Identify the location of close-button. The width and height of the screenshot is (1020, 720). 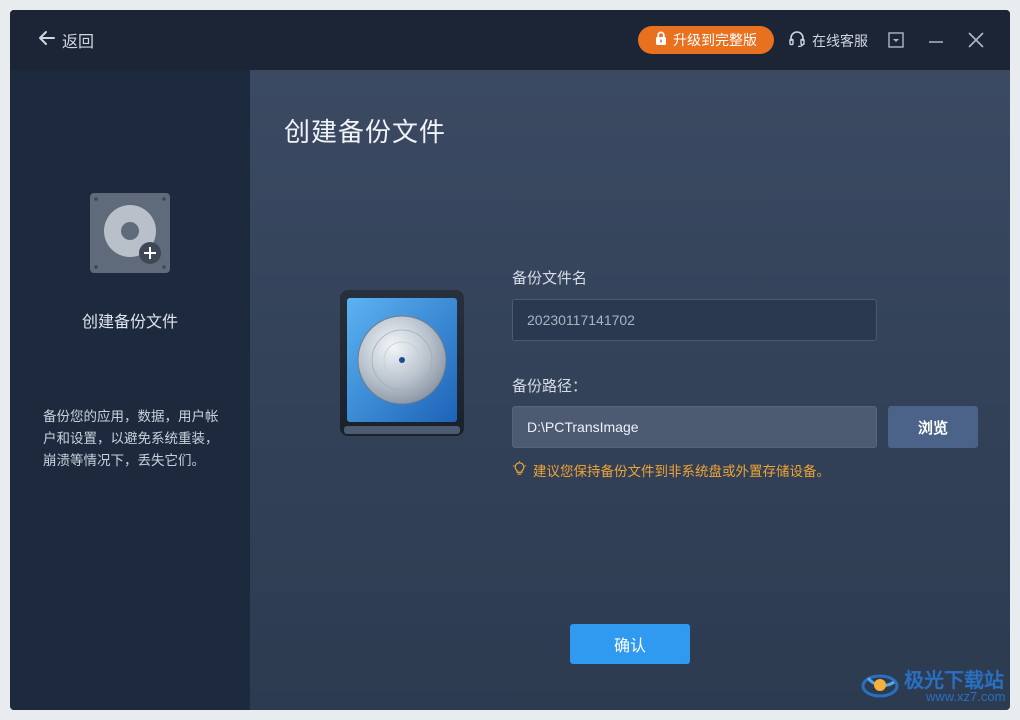
(976, 40).